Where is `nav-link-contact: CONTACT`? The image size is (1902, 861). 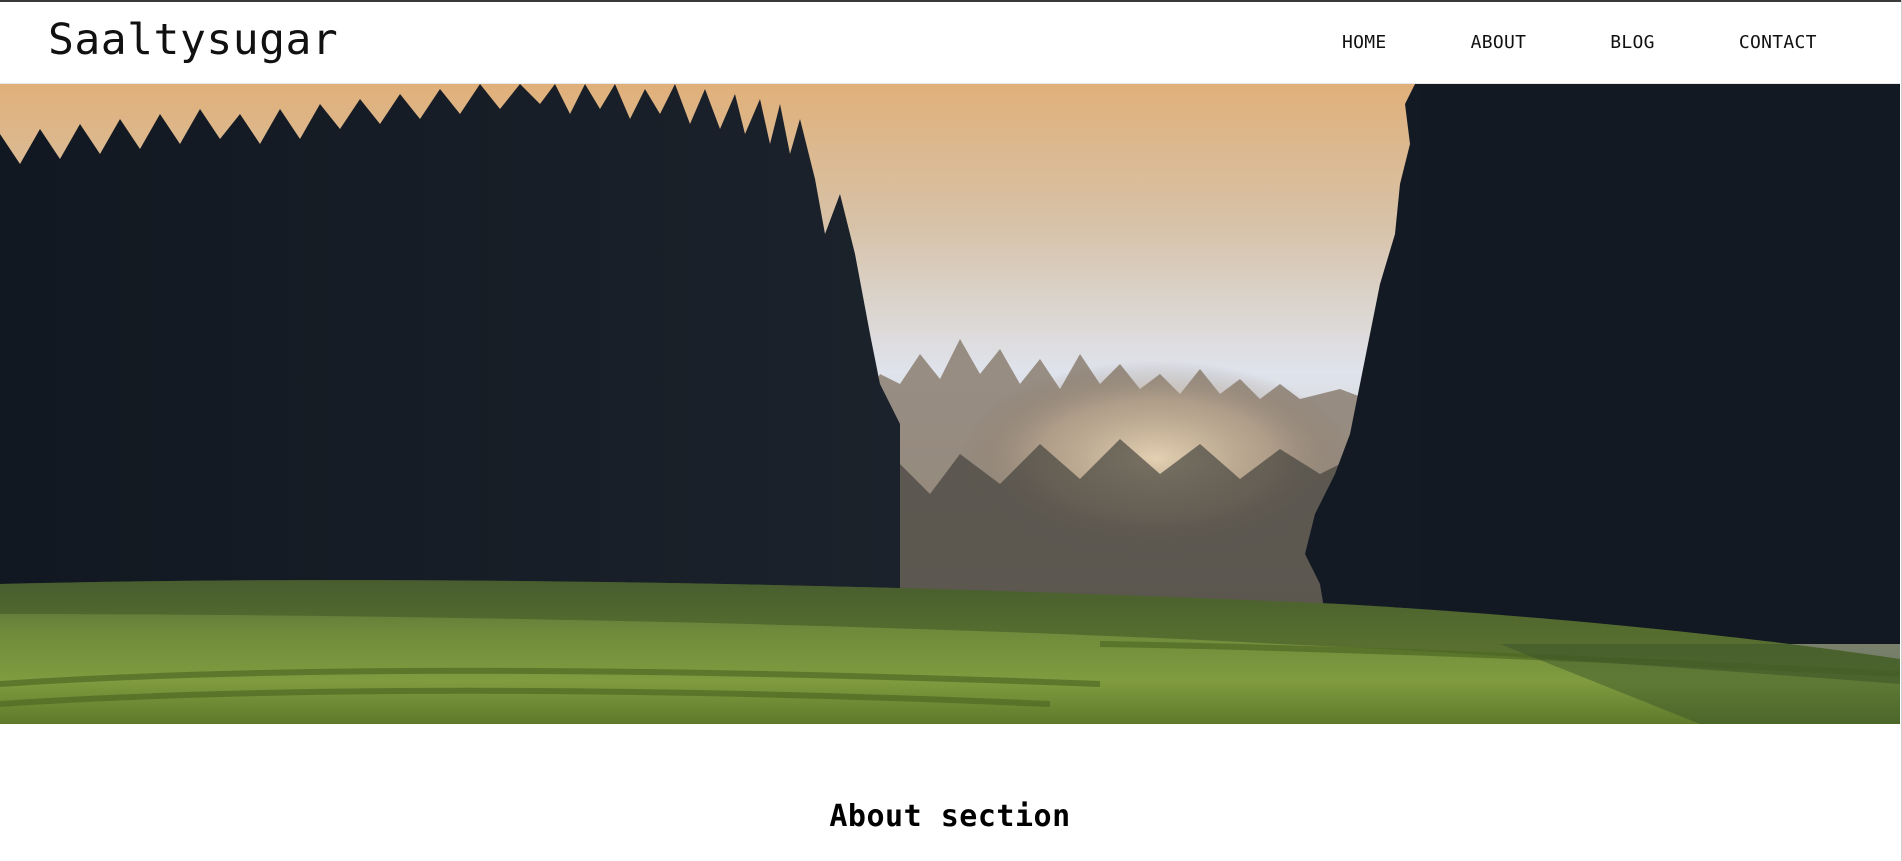
nav-link-contact: CONTACT is located at coordinates (1778, 42).